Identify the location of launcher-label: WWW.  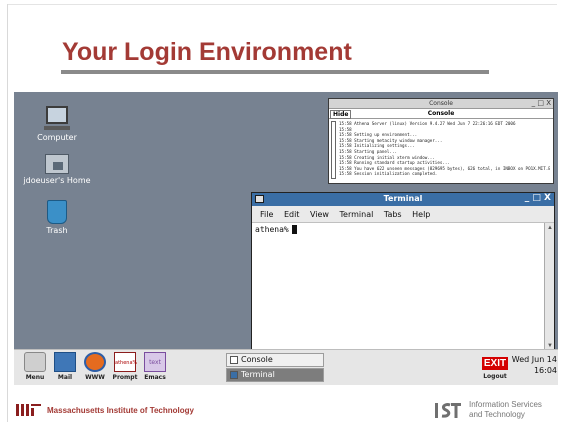
(95, 377).